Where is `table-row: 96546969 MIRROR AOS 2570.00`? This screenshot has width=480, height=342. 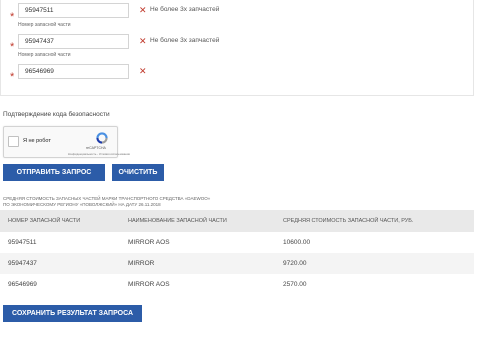
table-row: 96546969 MIRROR AOS 2570.00 is located at coordinates (237, 284).